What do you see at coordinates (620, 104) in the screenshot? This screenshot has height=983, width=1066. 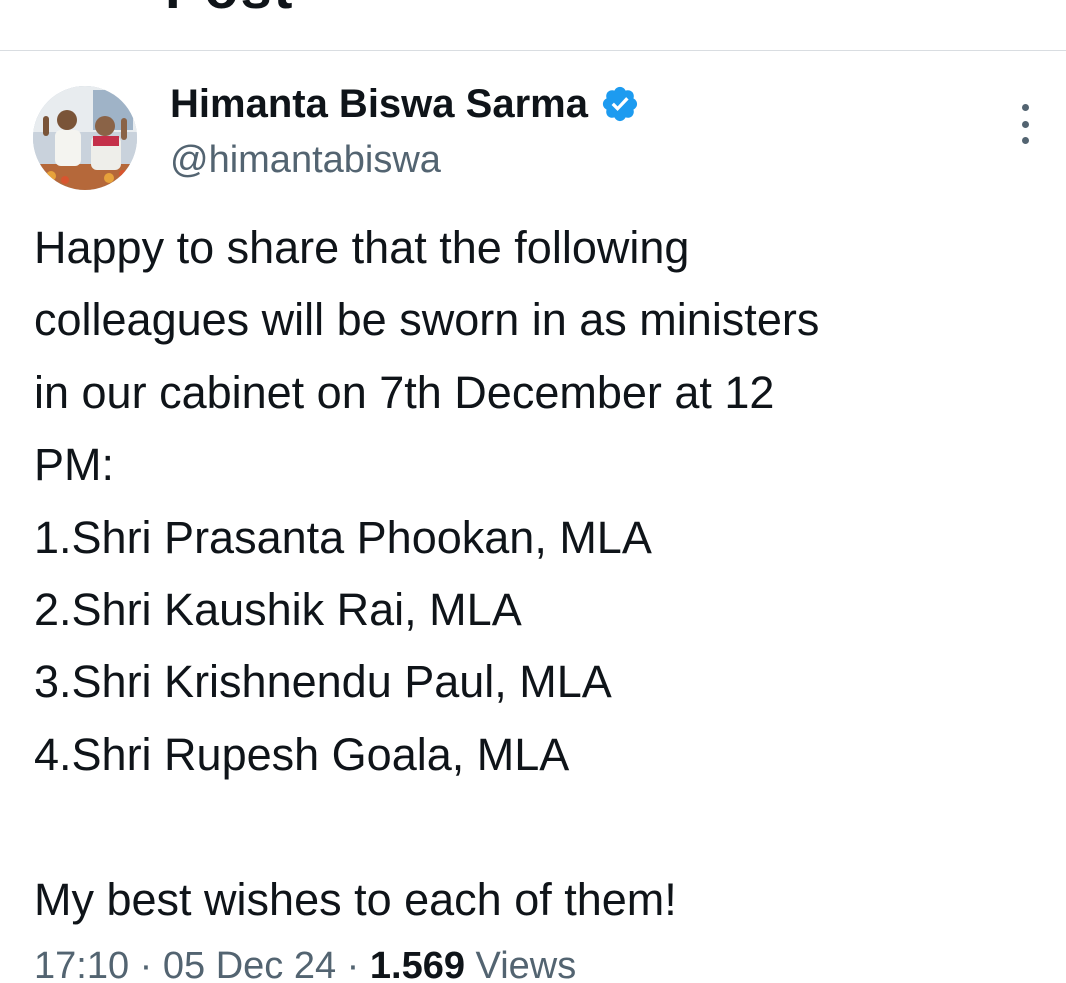 I see `verified-badge-icon` at bounding box center [620, 104].